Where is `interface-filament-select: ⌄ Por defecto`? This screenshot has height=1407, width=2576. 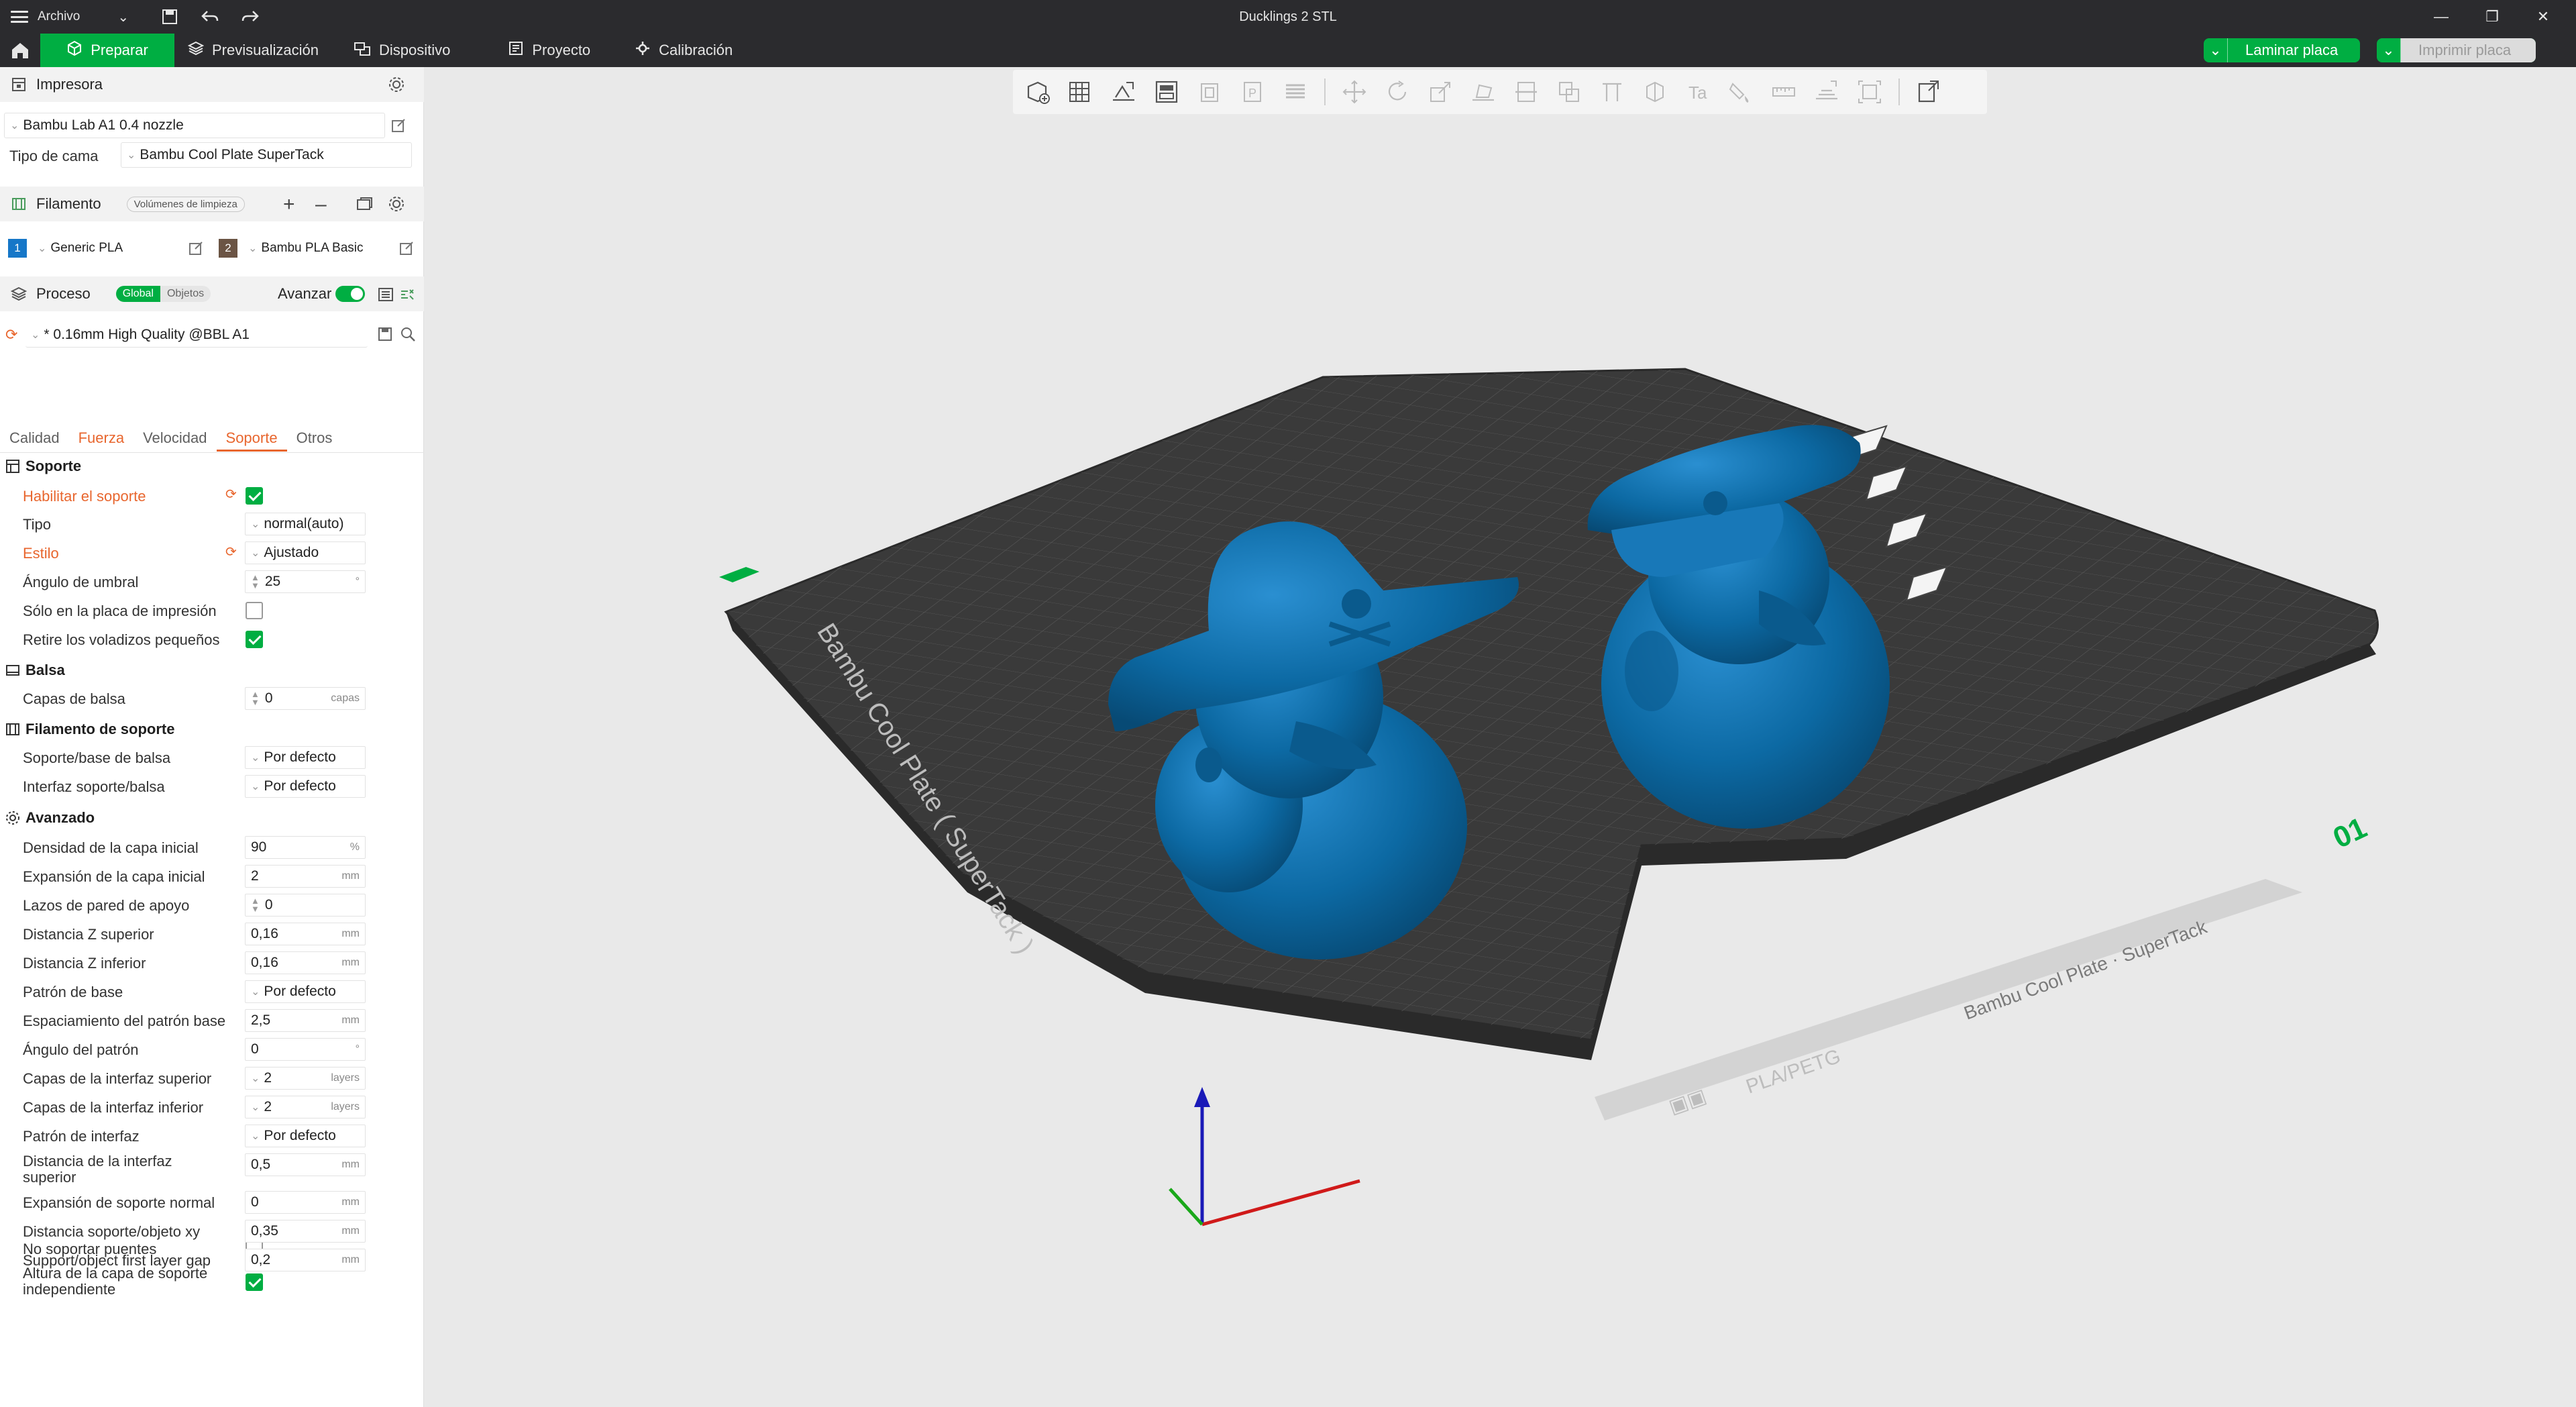 interface-filament-select: ⌄ Por defecto is located at coordinates (305, 786).